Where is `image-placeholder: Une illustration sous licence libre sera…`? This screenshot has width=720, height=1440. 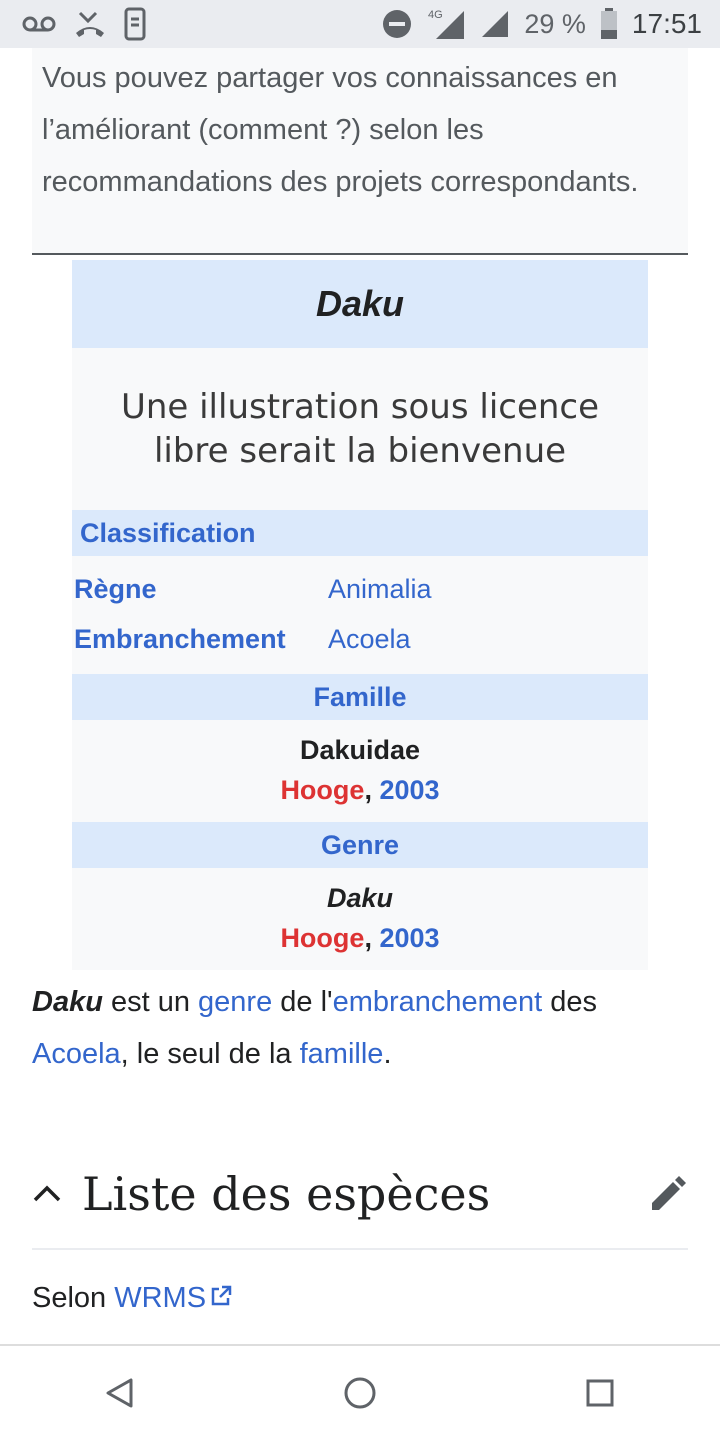 image-placeholder: Une illustration sous licence libre sera… is located at coordinates (360, 429).